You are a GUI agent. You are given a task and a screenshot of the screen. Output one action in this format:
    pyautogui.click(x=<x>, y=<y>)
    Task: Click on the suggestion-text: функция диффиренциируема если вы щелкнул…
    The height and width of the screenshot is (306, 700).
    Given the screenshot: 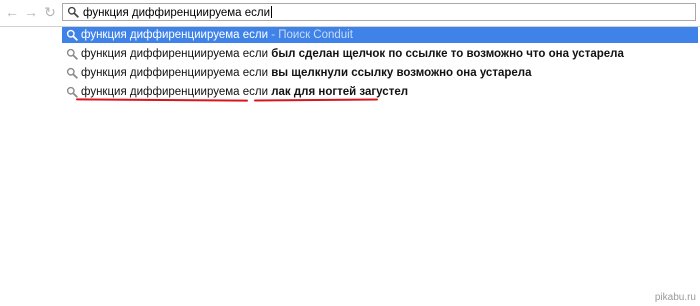 What is the action you would take?
    pyautogui.click(x=306, y=73)
    